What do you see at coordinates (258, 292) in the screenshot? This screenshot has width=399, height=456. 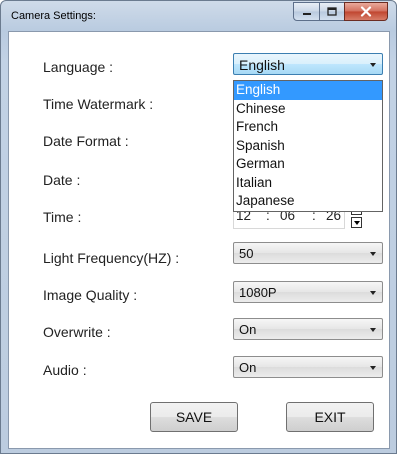 I see `image-quality-value: 1080P` at bounding box center [258, 292].